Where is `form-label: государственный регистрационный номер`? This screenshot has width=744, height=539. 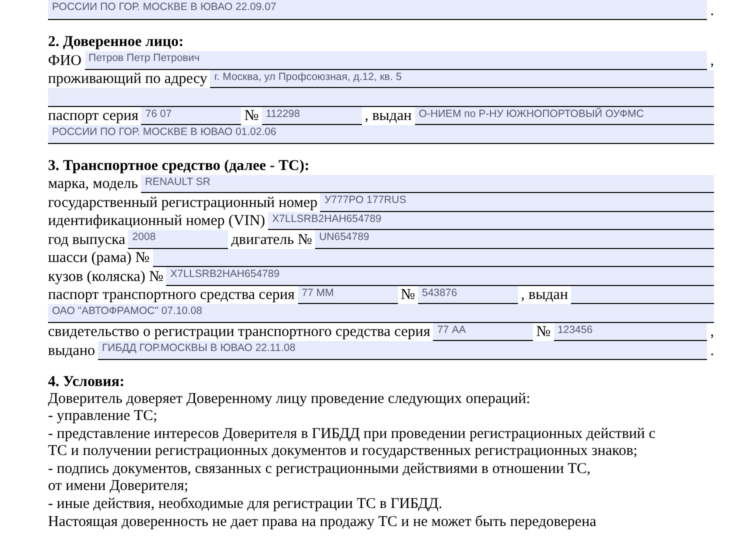
form-label: государственный регистрационный номер is located at coordinates (183, 203).